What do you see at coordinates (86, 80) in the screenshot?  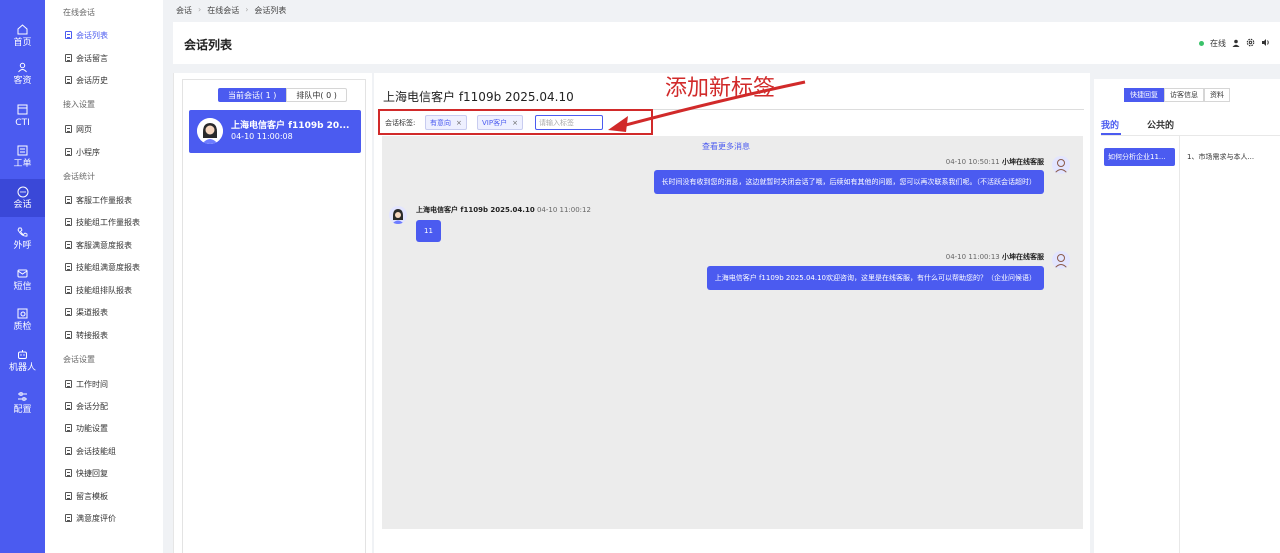 I see `menu-item-session-history: 会话历史` at bounding box center [86, 80].